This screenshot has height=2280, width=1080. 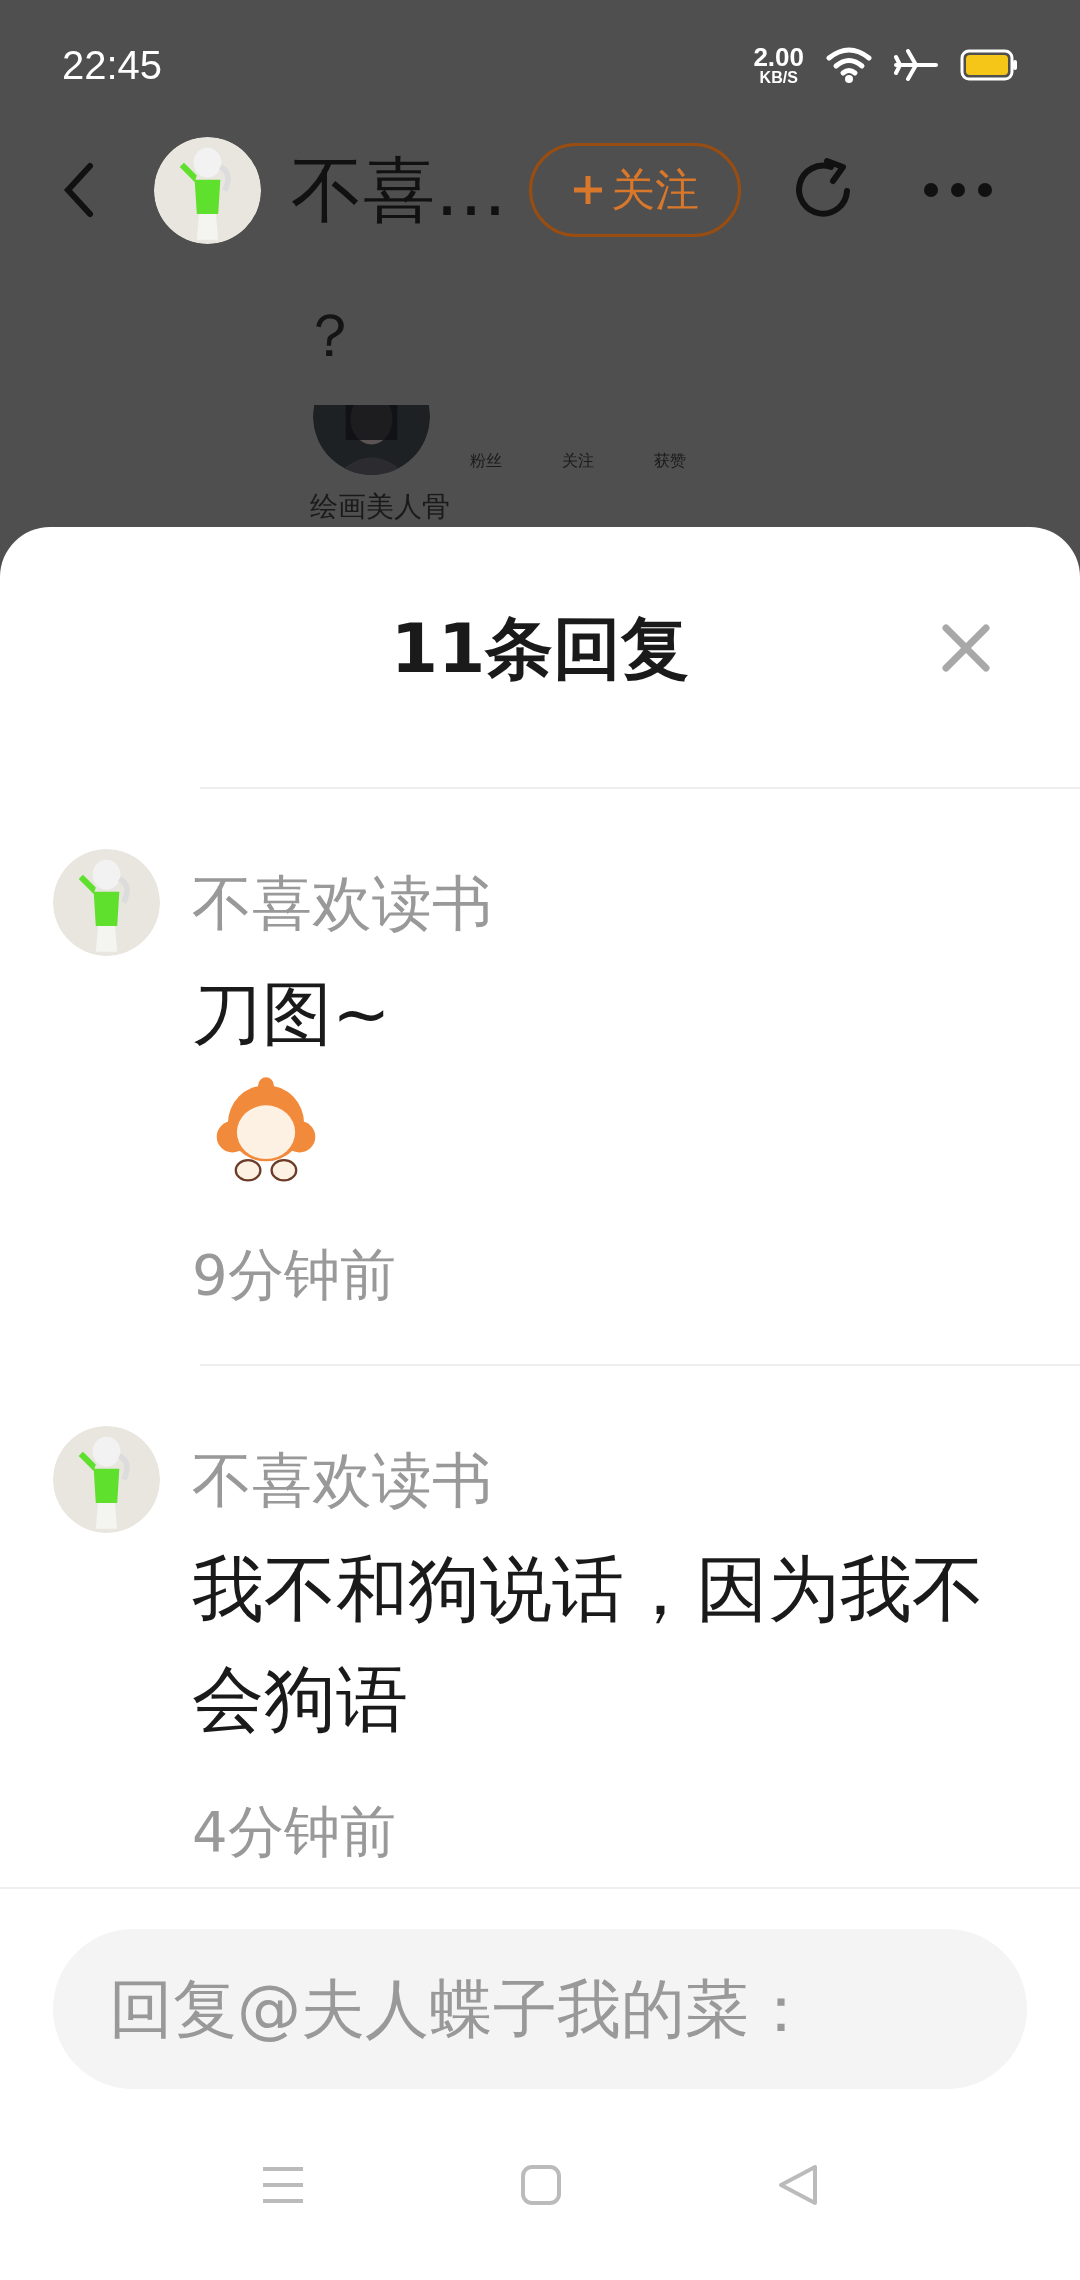 What do you see at coordinates (112, 65) in the screenshot?
I see `status-time: 22:45` at bounding box center [112, 65].